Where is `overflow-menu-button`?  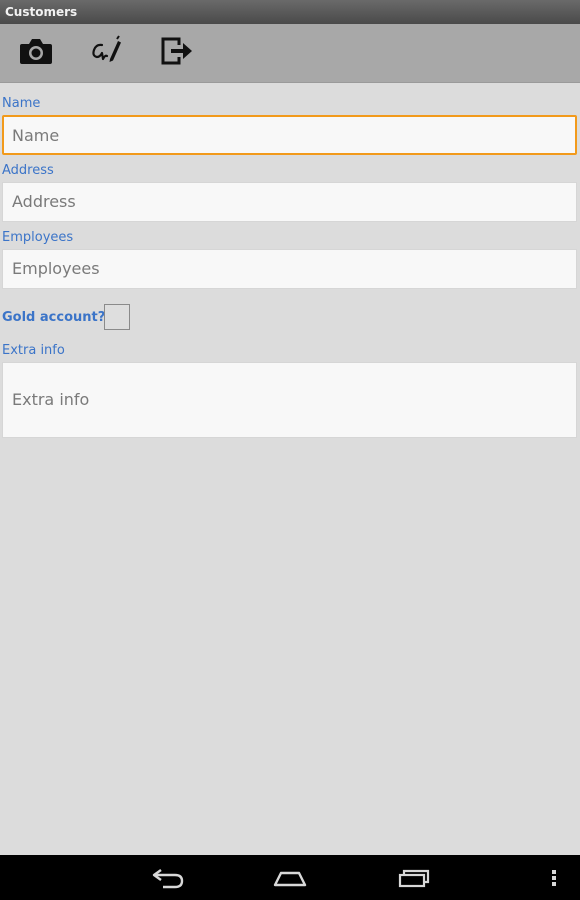 overflow-menu-button is located at coordinates (554, 878).